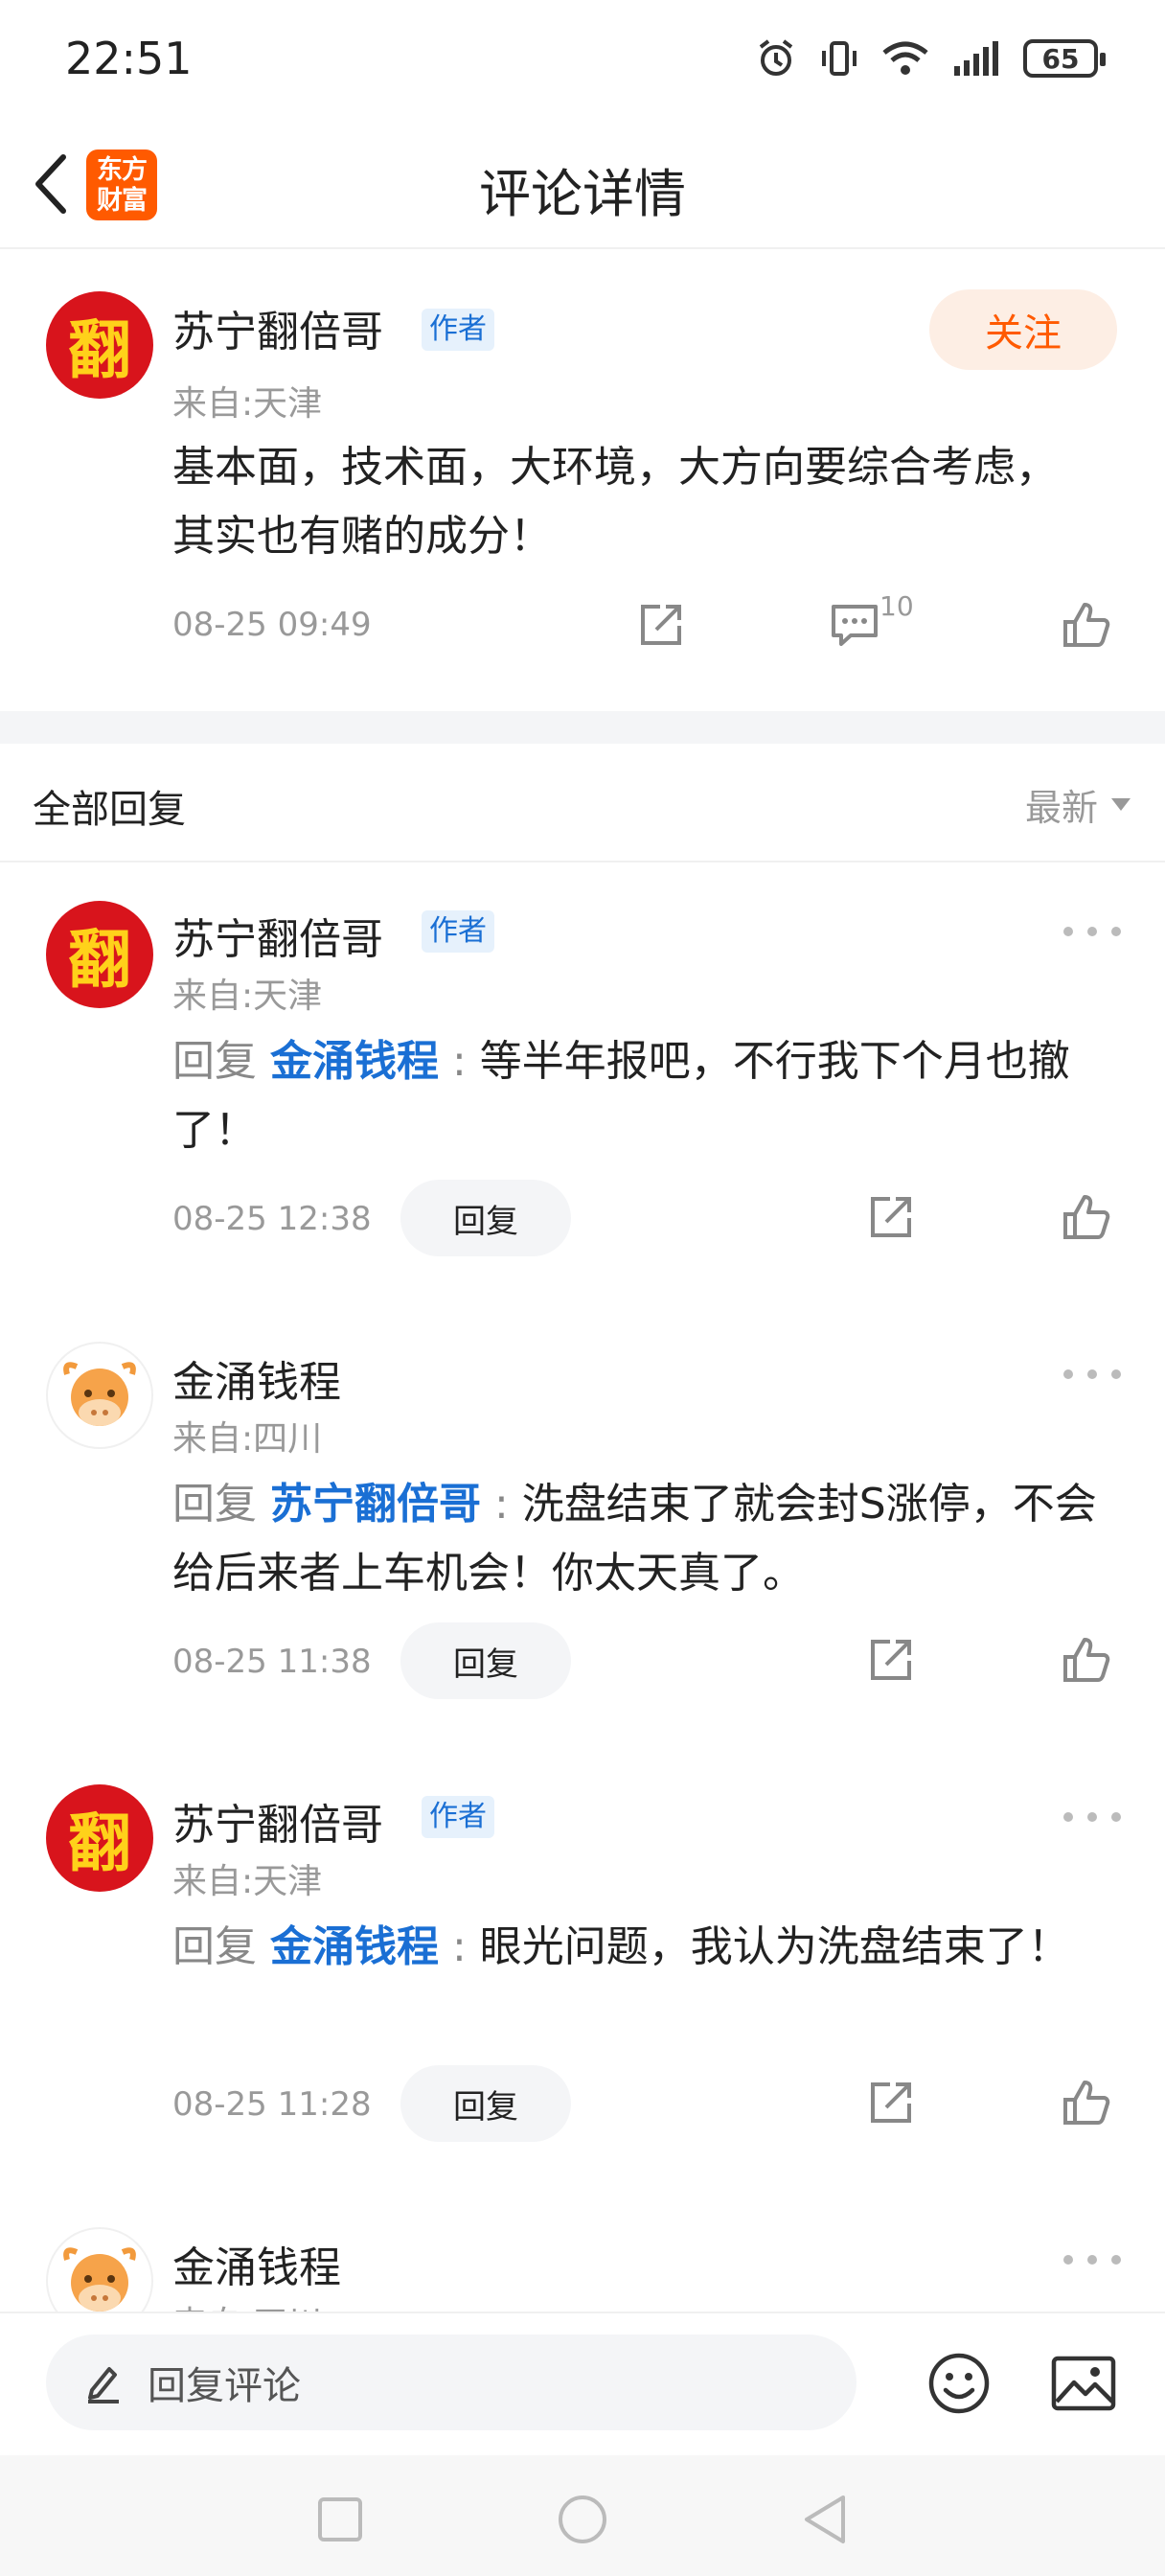  Describe the element at coordinates (272, 625) in the screenshot. I see `comment-time: 08-25 09:49` at that location.